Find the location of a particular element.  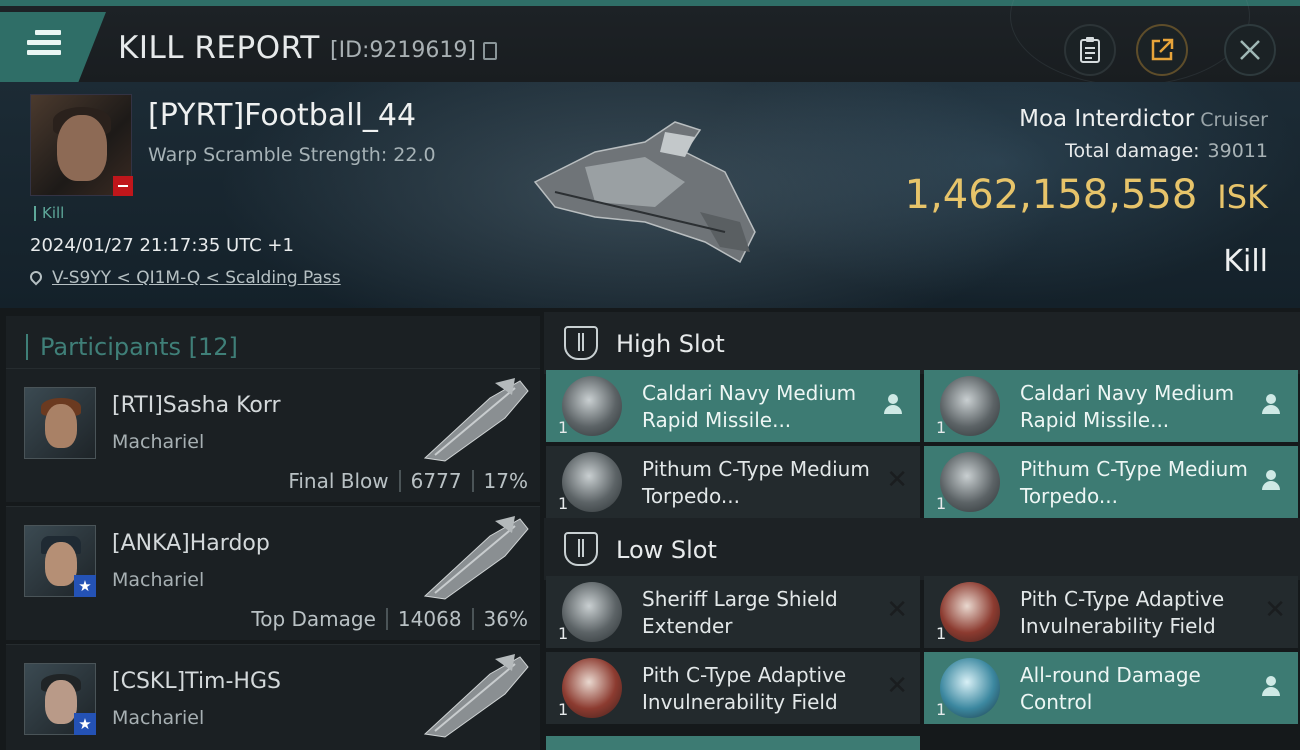

module-item: 1 All-round Damage Control is located at coordinates (1111, 688).